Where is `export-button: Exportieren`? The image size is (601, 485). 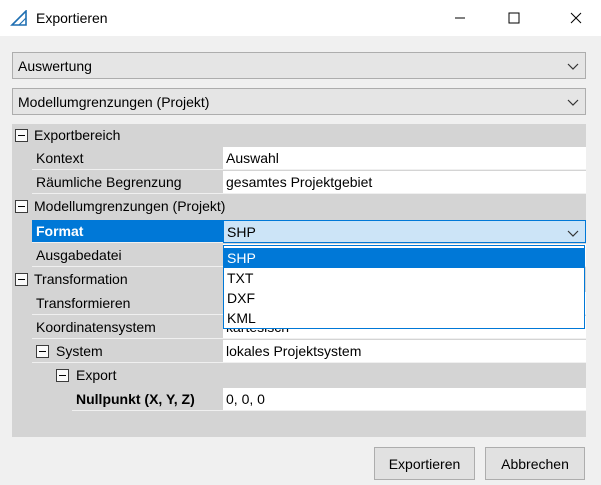
export-button: Exportieren is located at coordinates (424, 463).